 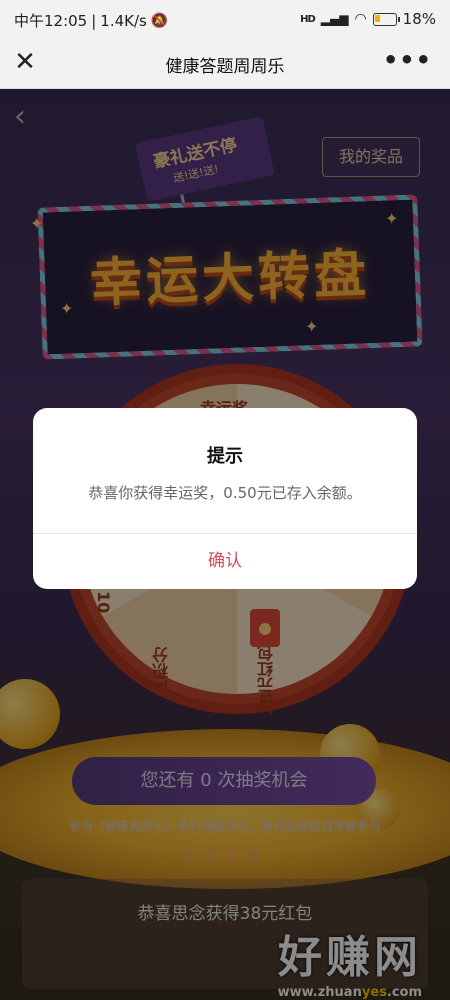 What do you see at coordinates (334, 19) in the screenshot?
I see `cell-signal-icon: ▂▄▆` at bounding box center [334, 19].